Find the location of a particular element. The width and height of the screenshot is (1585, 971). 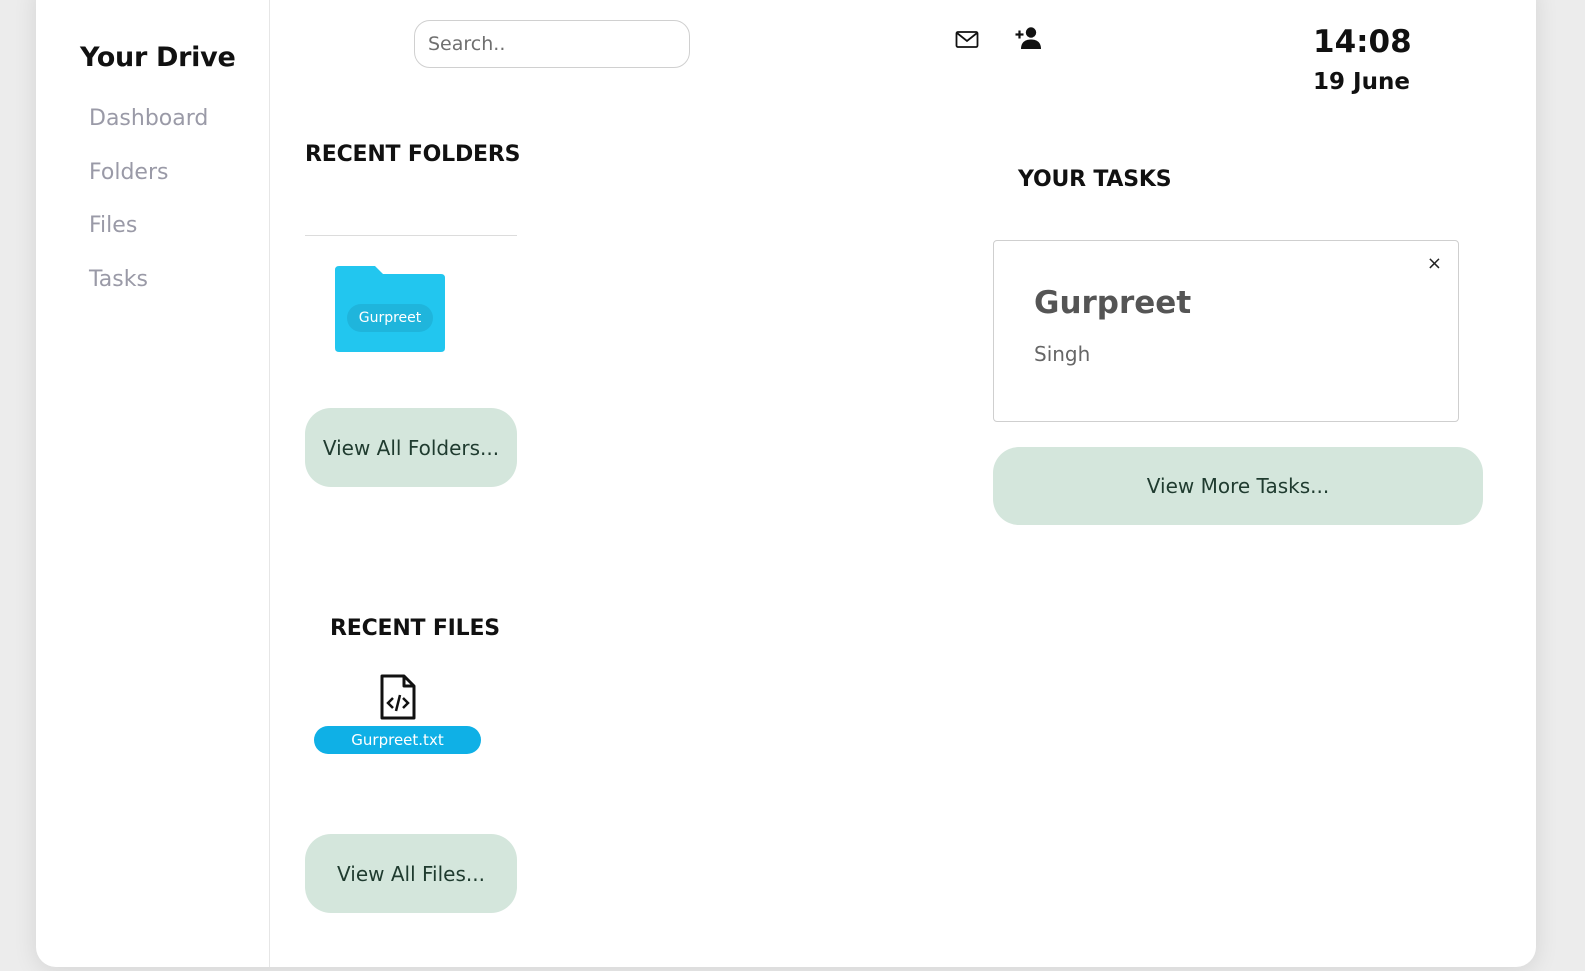

section-divider is located at coordinates (411, 235).